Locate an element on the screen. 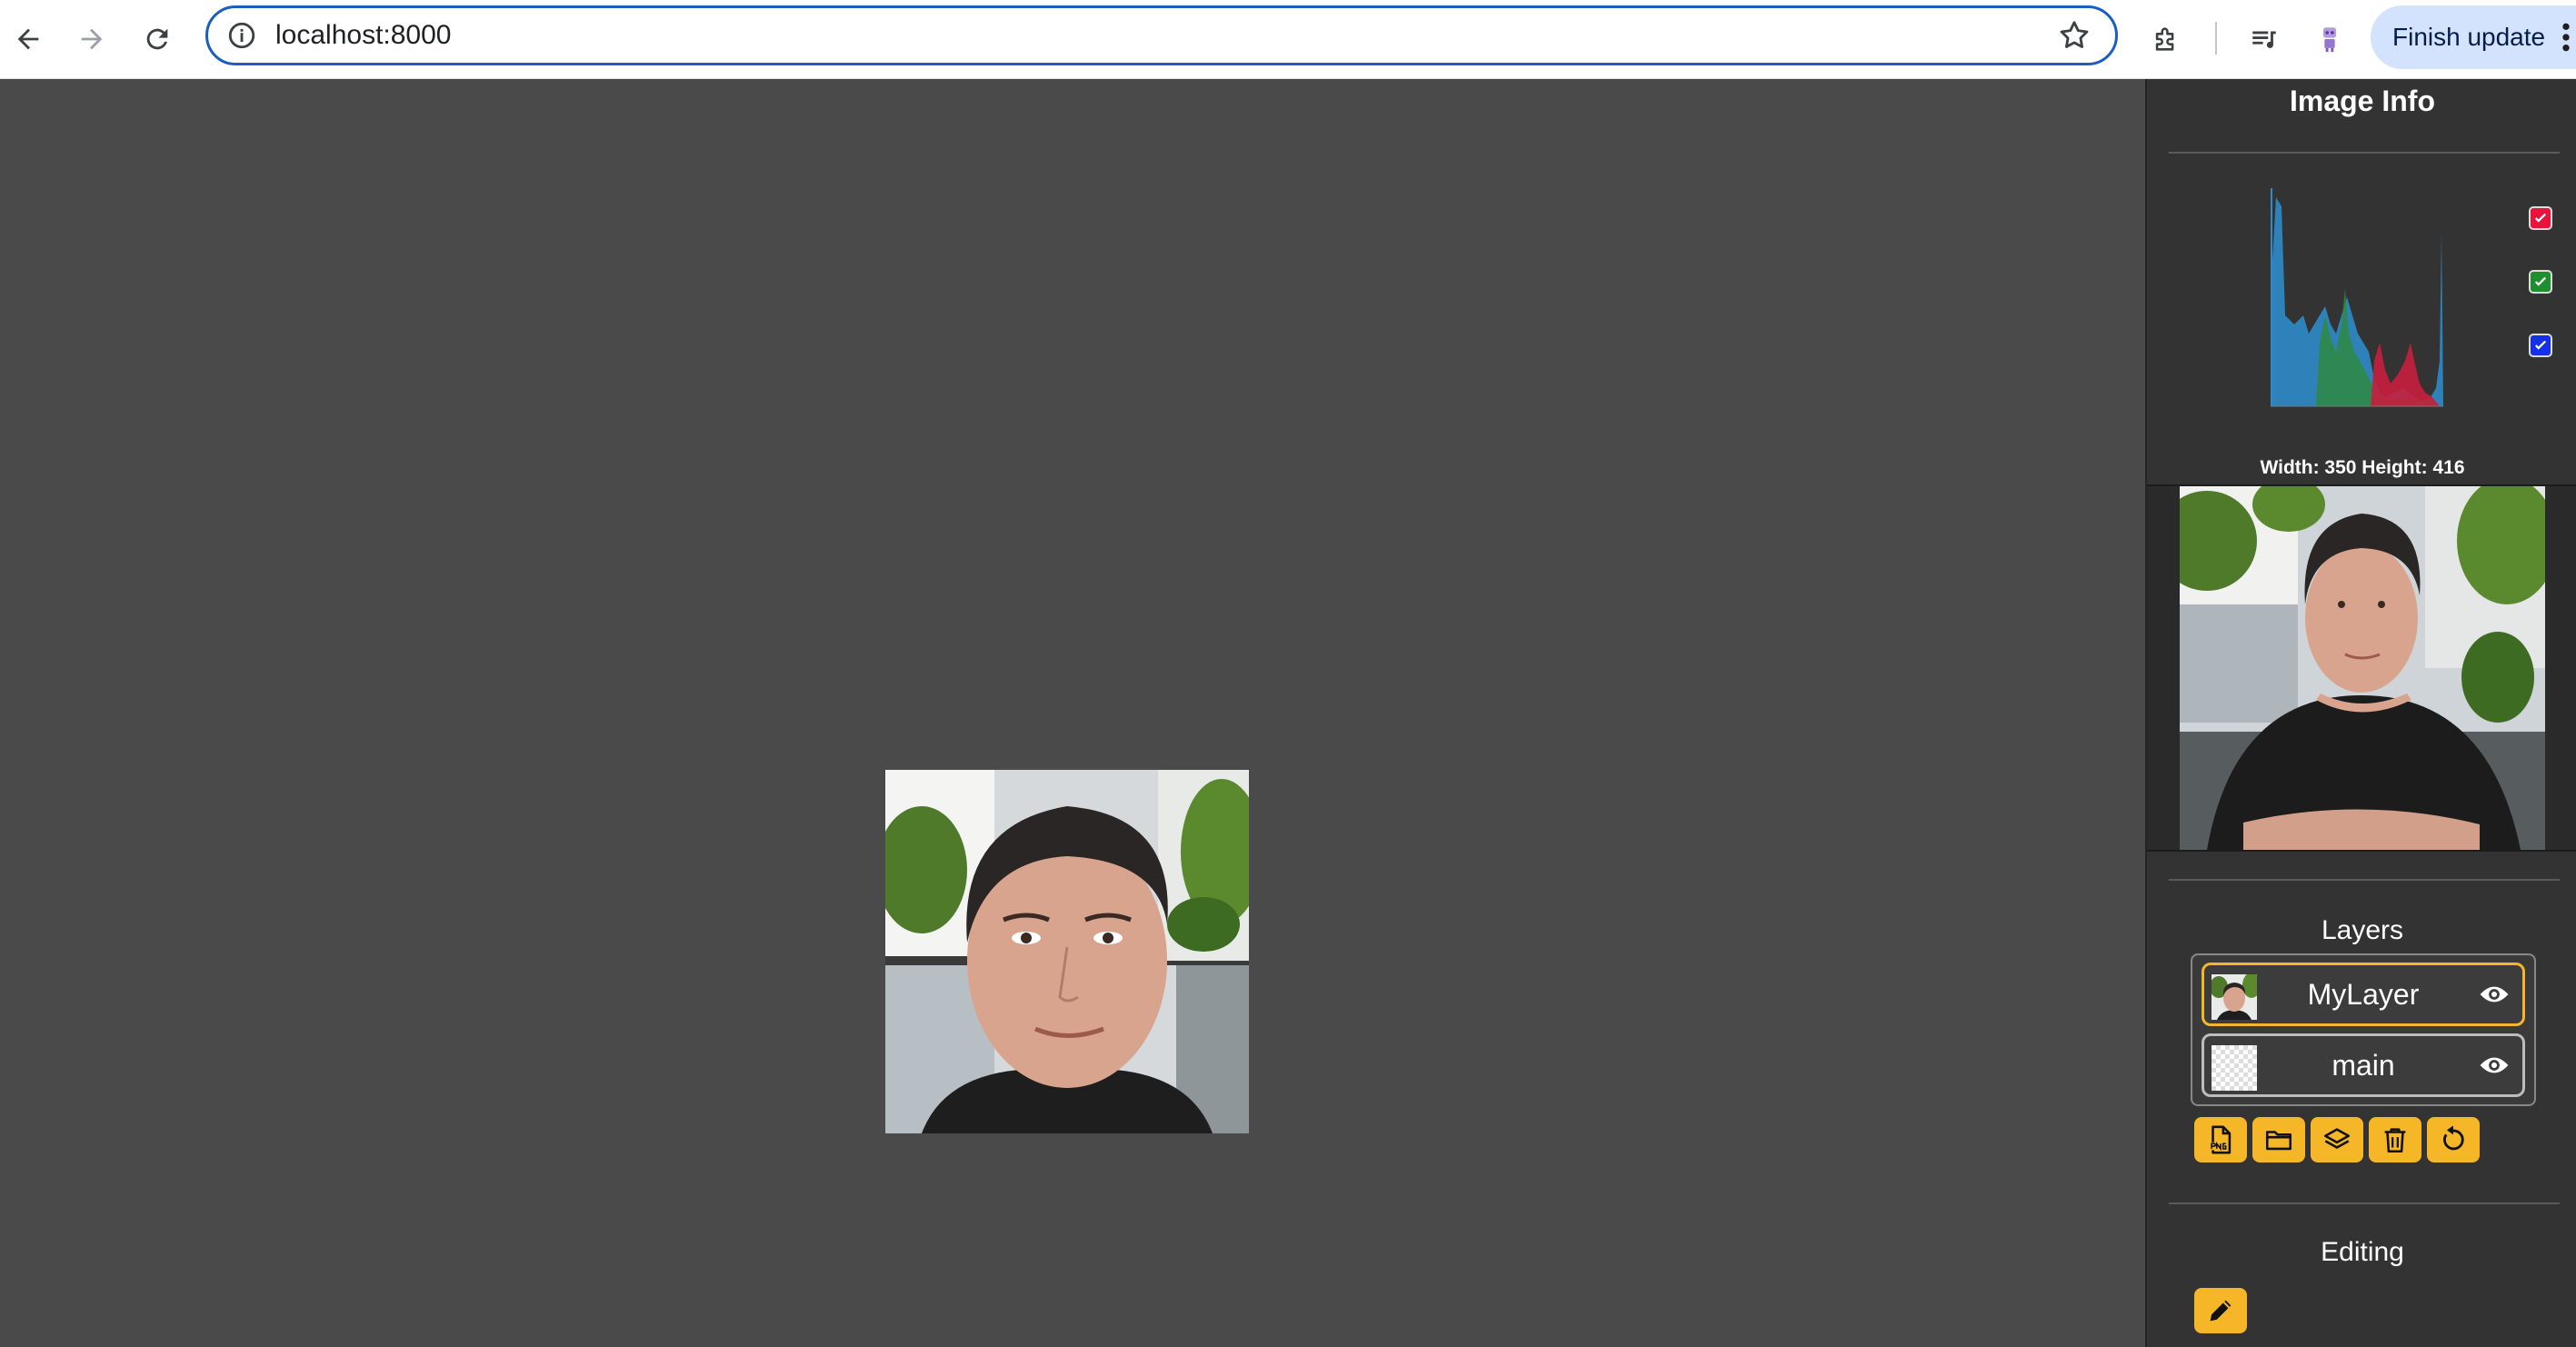 This screenshot has width=2576, height=1347. canvas-image is located at coordinates (1067, 951).